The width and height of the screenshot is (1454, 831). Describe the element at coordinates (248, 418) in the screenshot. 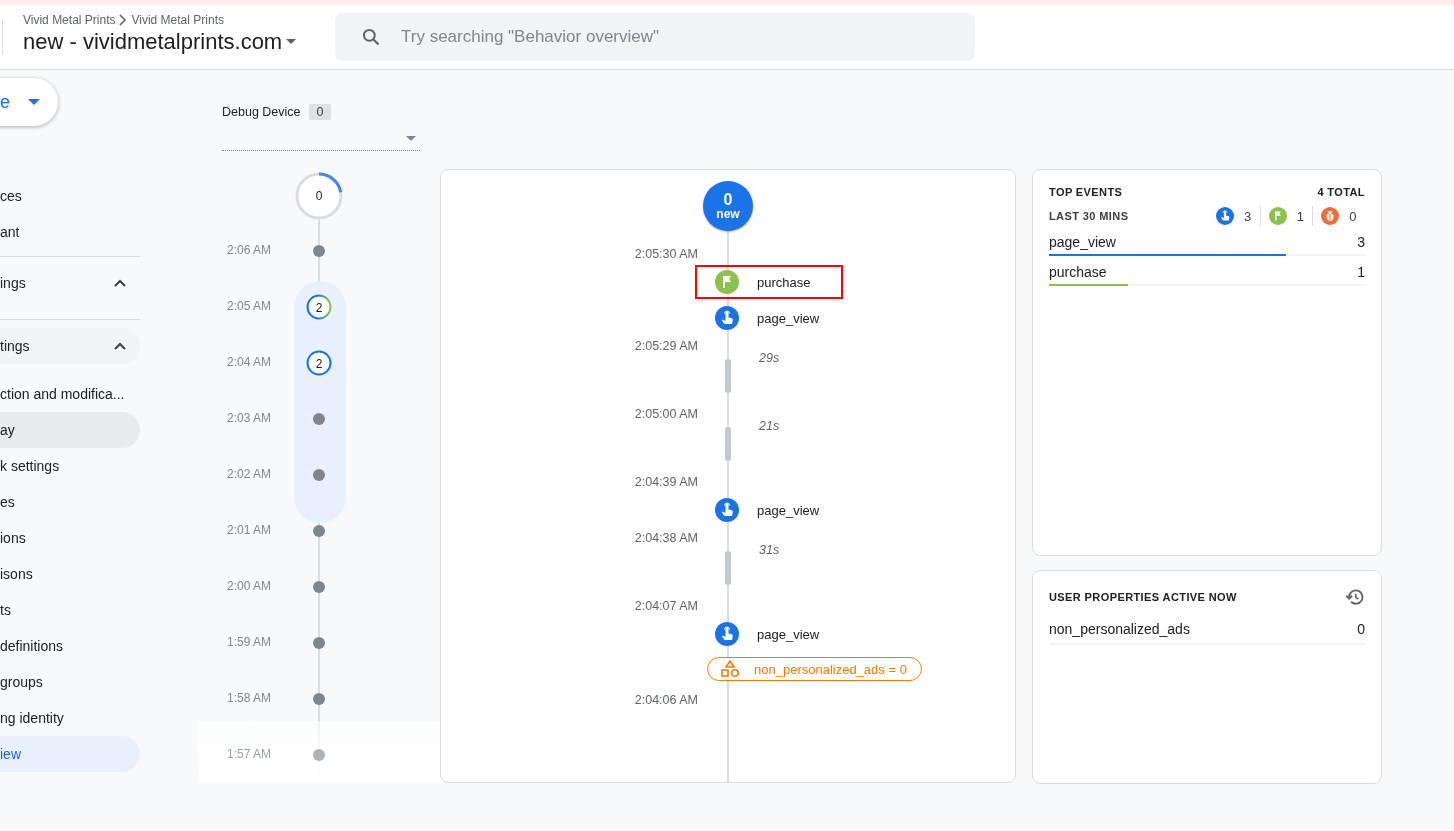

I see `minute-time: 2:03 AM` at that location.